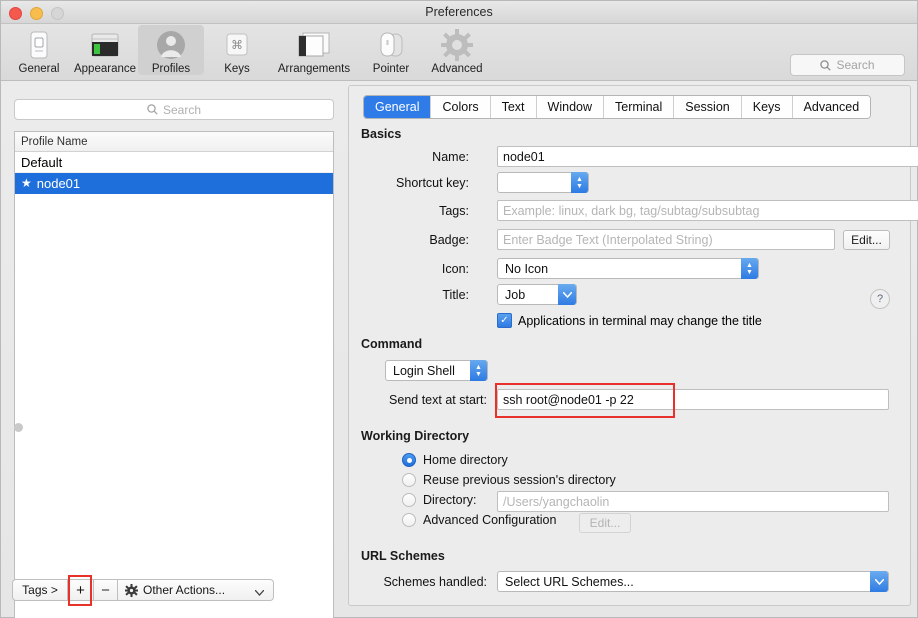 The image size is (918, 618). What do you see at coordinates (391, 69) in the screenshot?
I see `toolbar-label: Pointer` at bounding box center [391, 69].